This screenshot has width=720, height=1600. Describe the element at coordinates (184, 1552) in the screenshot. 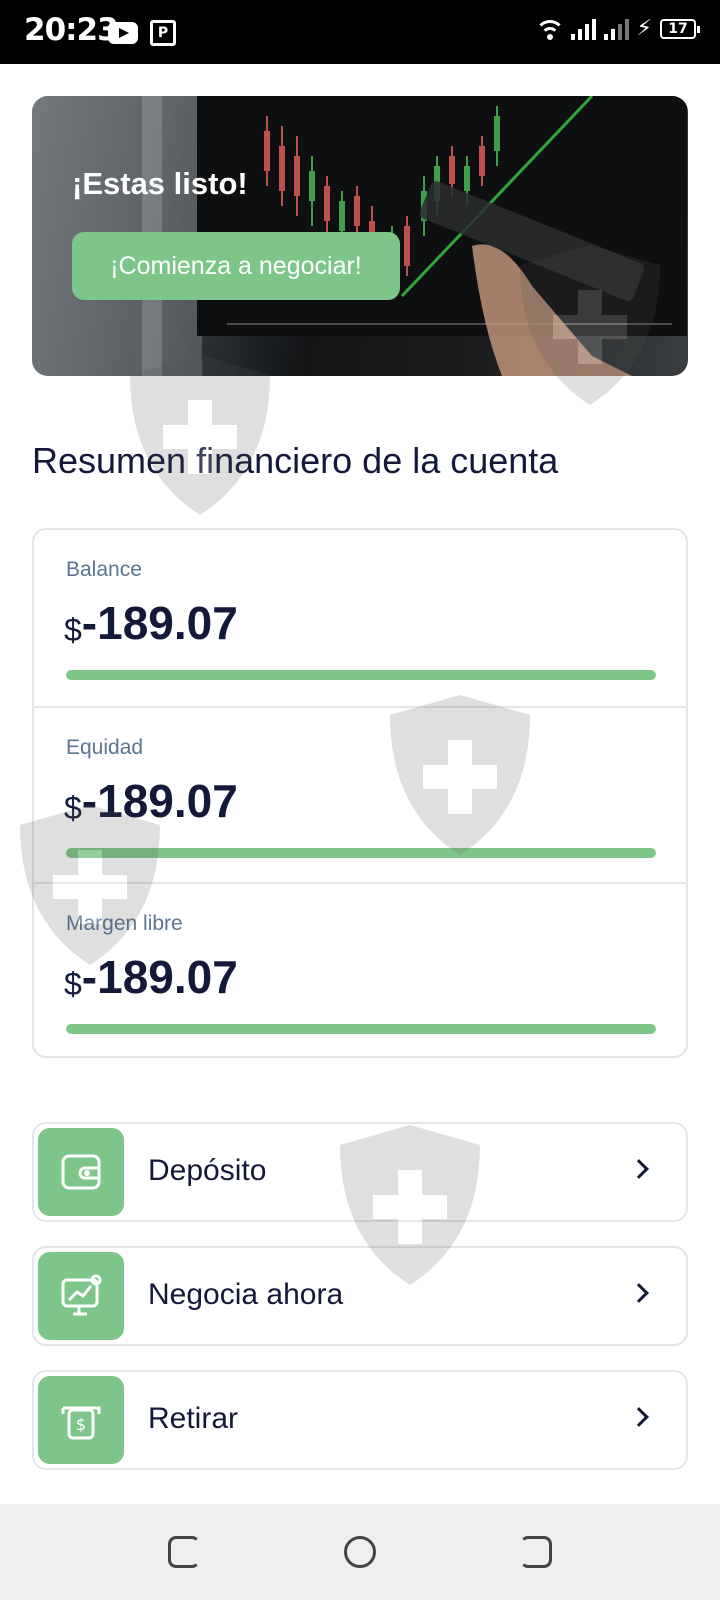

I see `recent-apps-icon` at that location.